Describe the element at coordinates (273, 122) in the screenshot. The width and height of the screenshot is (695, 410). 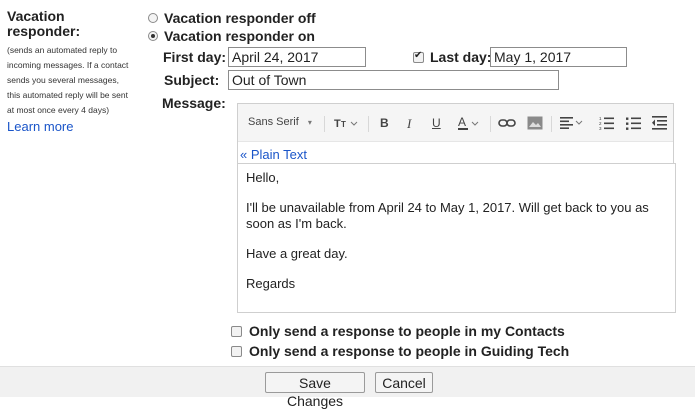
I see `font-family-label: Sans Serif` at that location.